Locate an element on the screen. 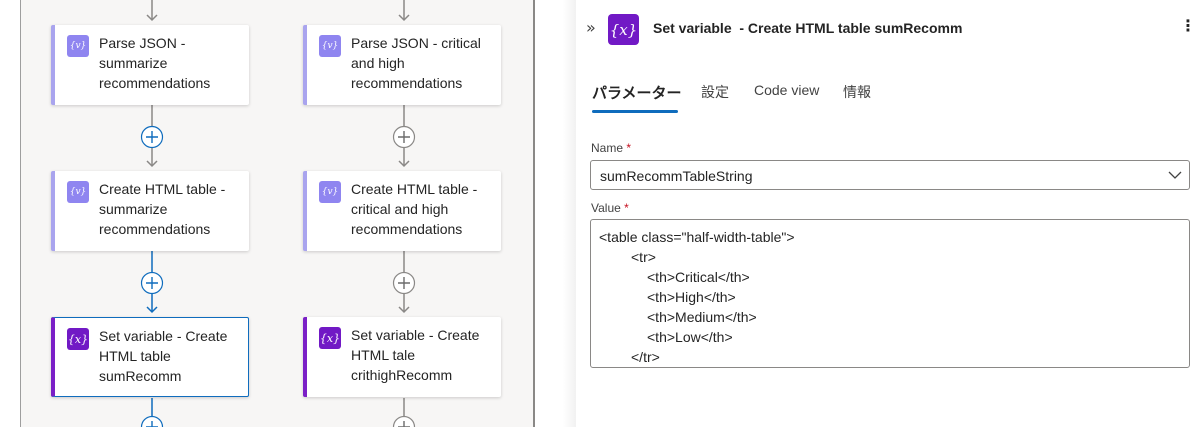 The width and height of the screenshot is (1192, 427). chevron-down-icon is located at coordinates (1175, 175).